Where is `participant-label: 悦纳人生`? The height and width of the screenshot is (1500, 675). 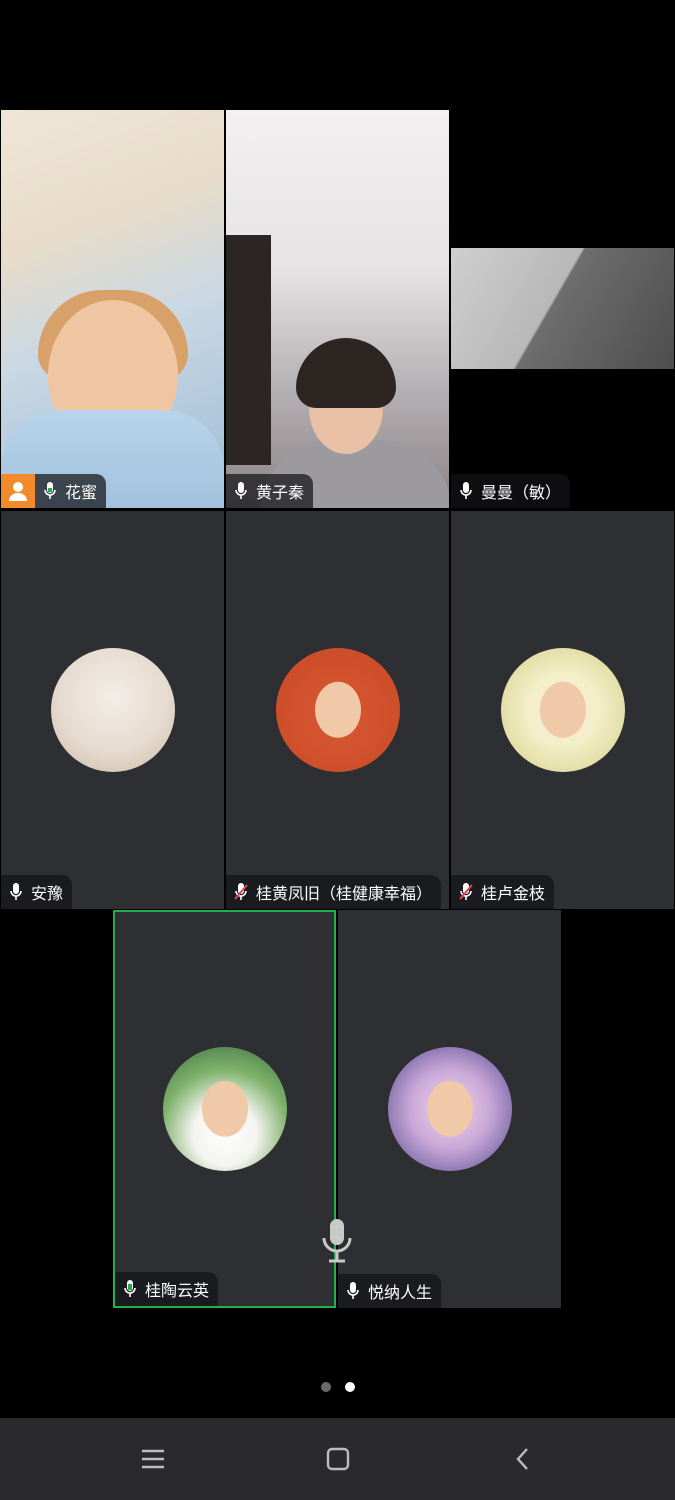
participant-label: 悦纳人生 is located at coordinates (390, 1291).